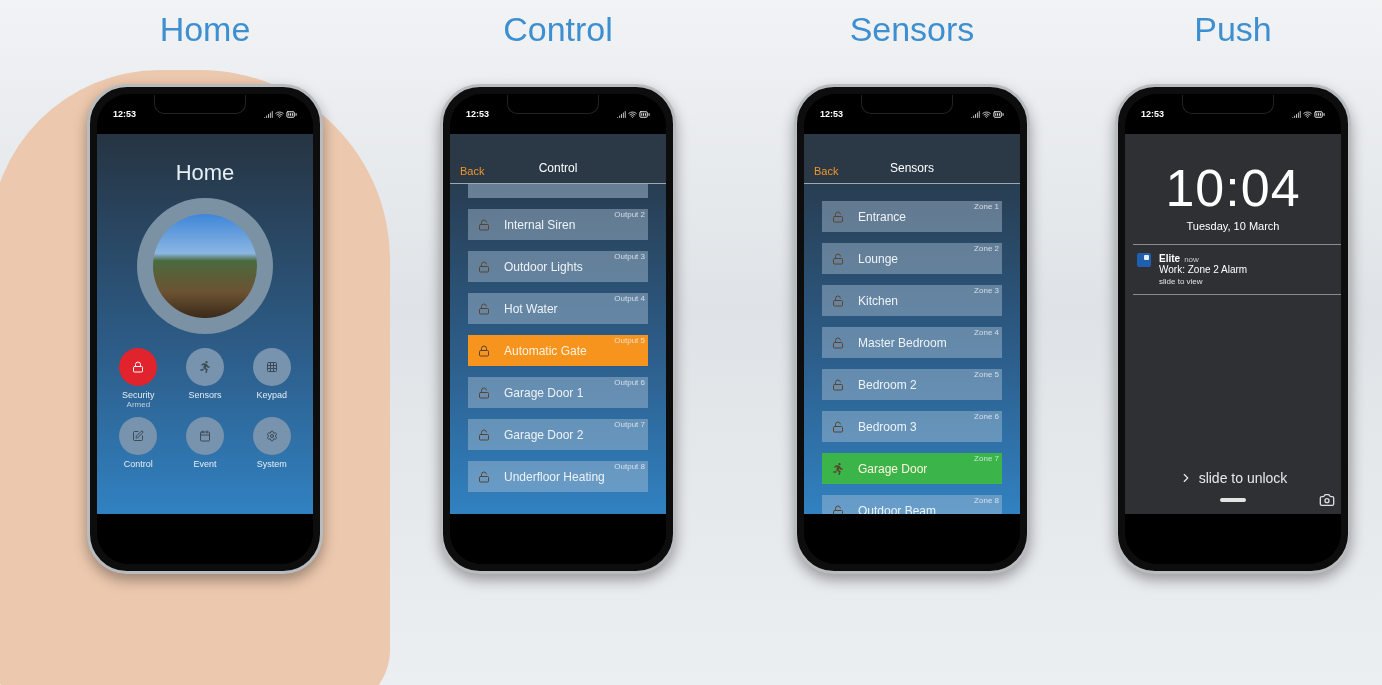 The width and height of the screenshot is (1382, 685). I want to click on camera-icon, so click(1327, 500).